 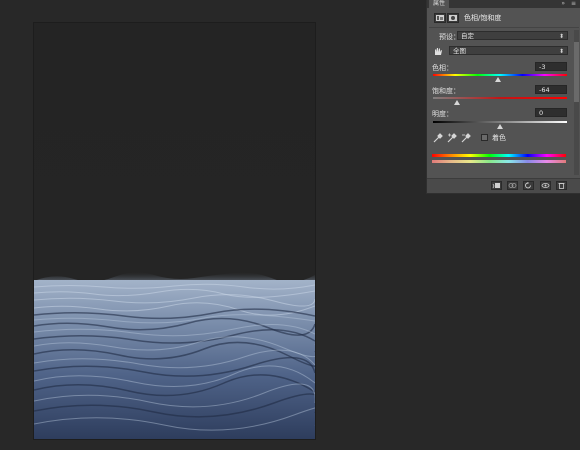 I want to click on input-color-spectrum, so click(x=499, y=155).